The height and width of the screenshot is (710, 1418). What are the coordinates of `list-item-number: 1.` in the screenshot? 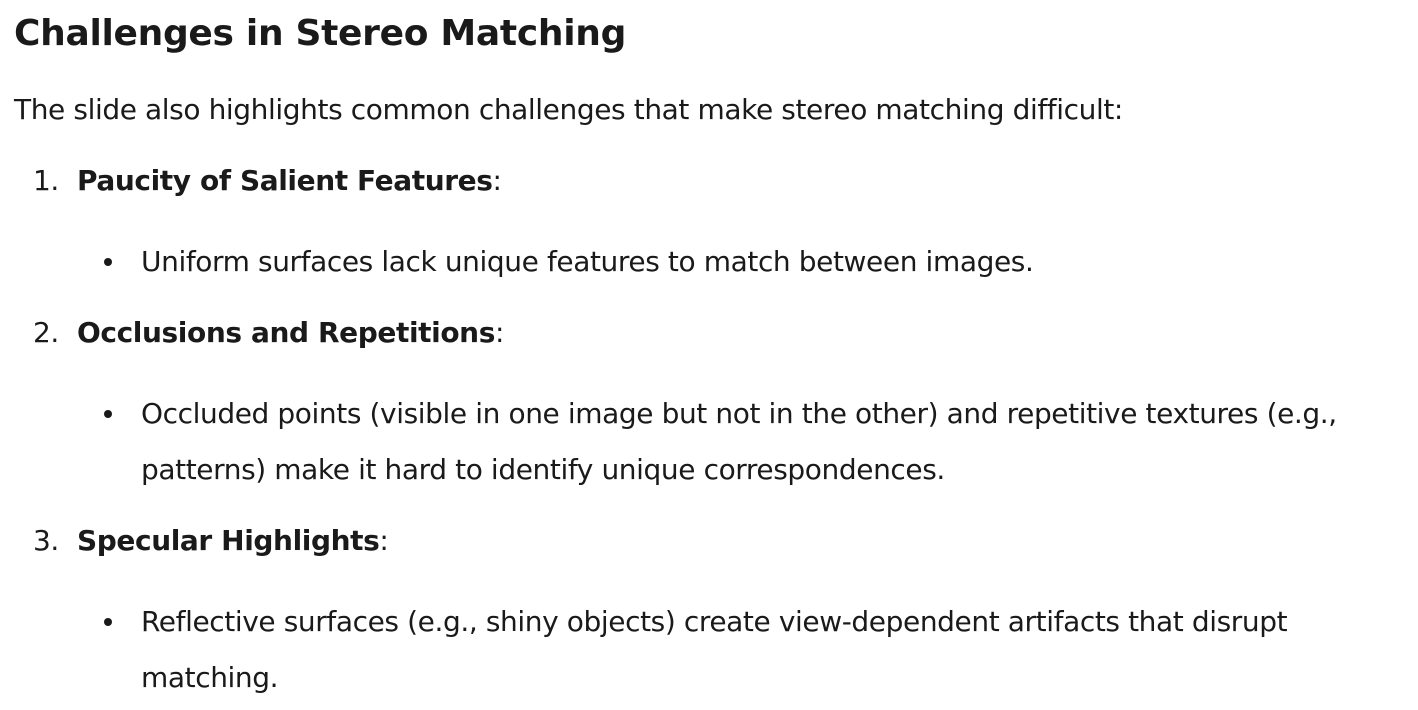 It's located at (46, 180).